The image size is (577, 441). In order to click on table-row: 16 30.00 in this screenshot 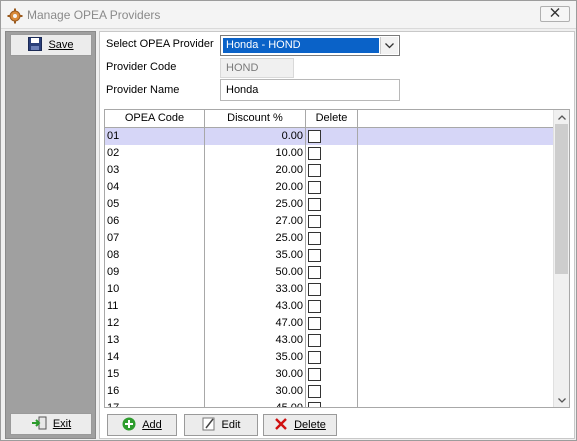, I will do `click(330, 391)`.